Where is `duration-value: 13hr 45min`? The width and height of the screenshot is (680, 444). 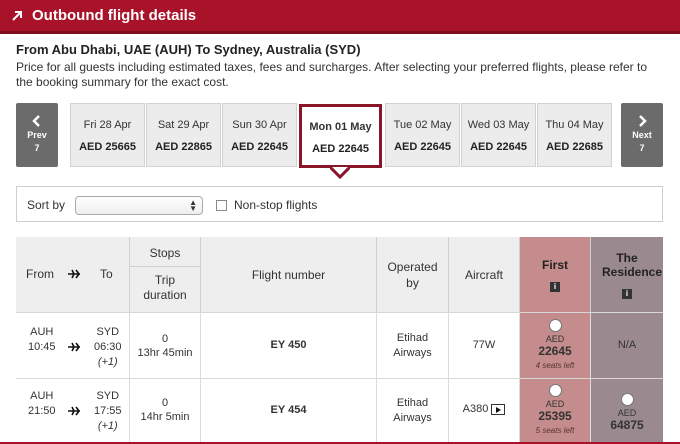 duration-value: 13hr 45min is located at coordinates (165, 353).